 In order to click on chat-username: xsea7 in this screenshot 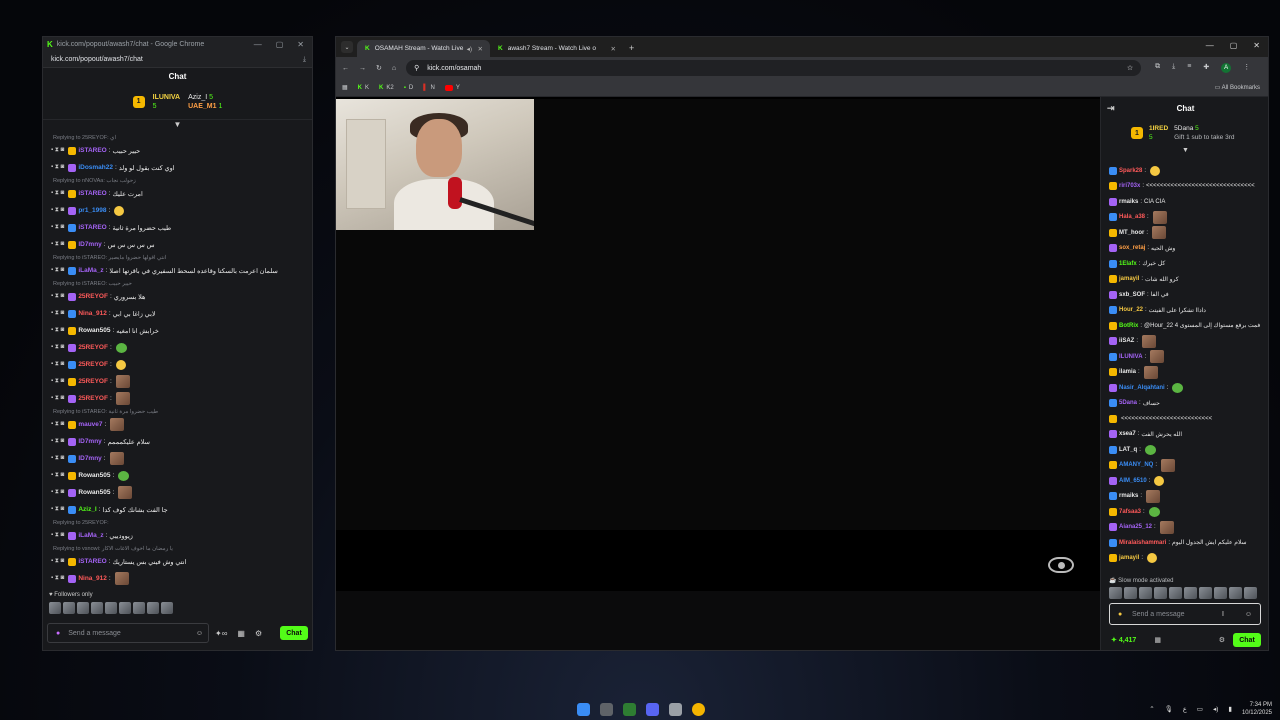, I will do `click(1127, 434)`.